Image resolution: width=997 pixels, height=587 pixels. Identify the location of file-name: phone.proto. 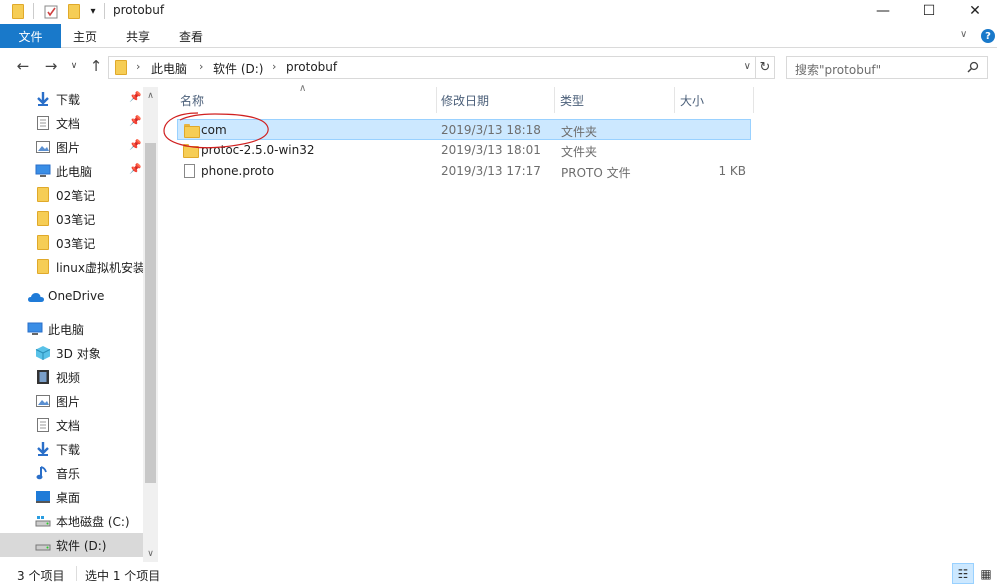
(238, 171).